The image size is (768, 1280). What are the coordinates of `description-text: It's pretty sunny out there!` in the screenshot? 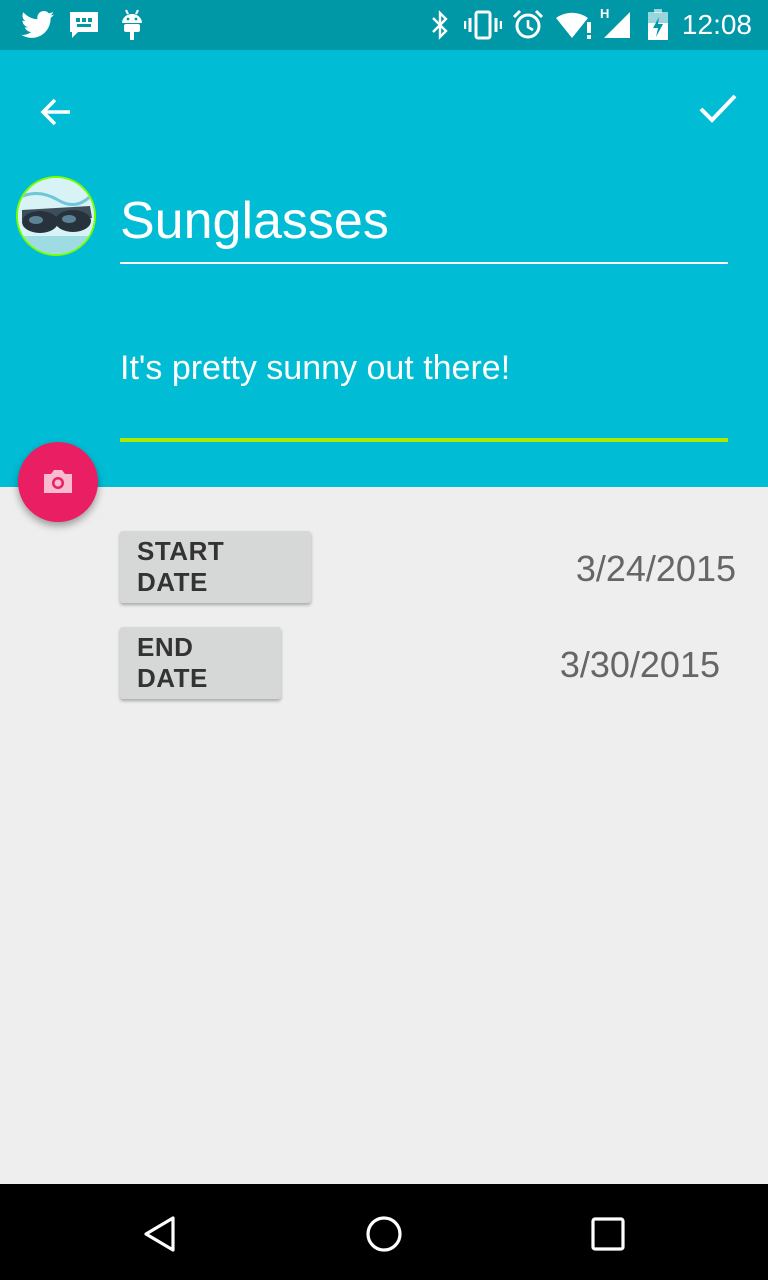 It's located at (315, 368).